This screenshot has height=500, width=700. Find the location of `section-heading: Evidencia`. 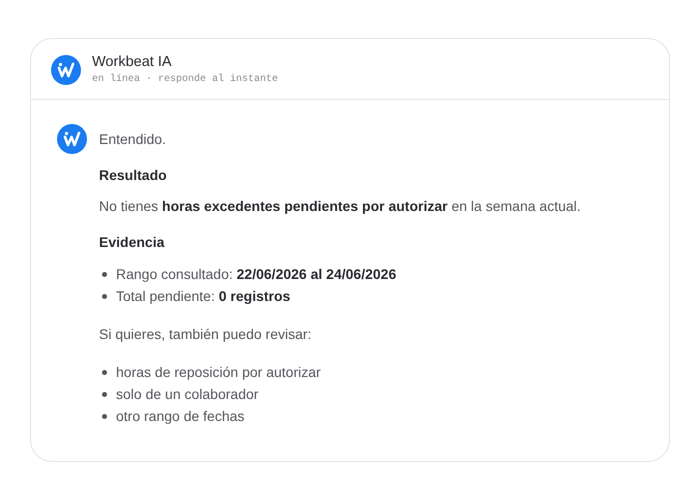

section-heading: Evidencia is located at coordinates (132, 242).